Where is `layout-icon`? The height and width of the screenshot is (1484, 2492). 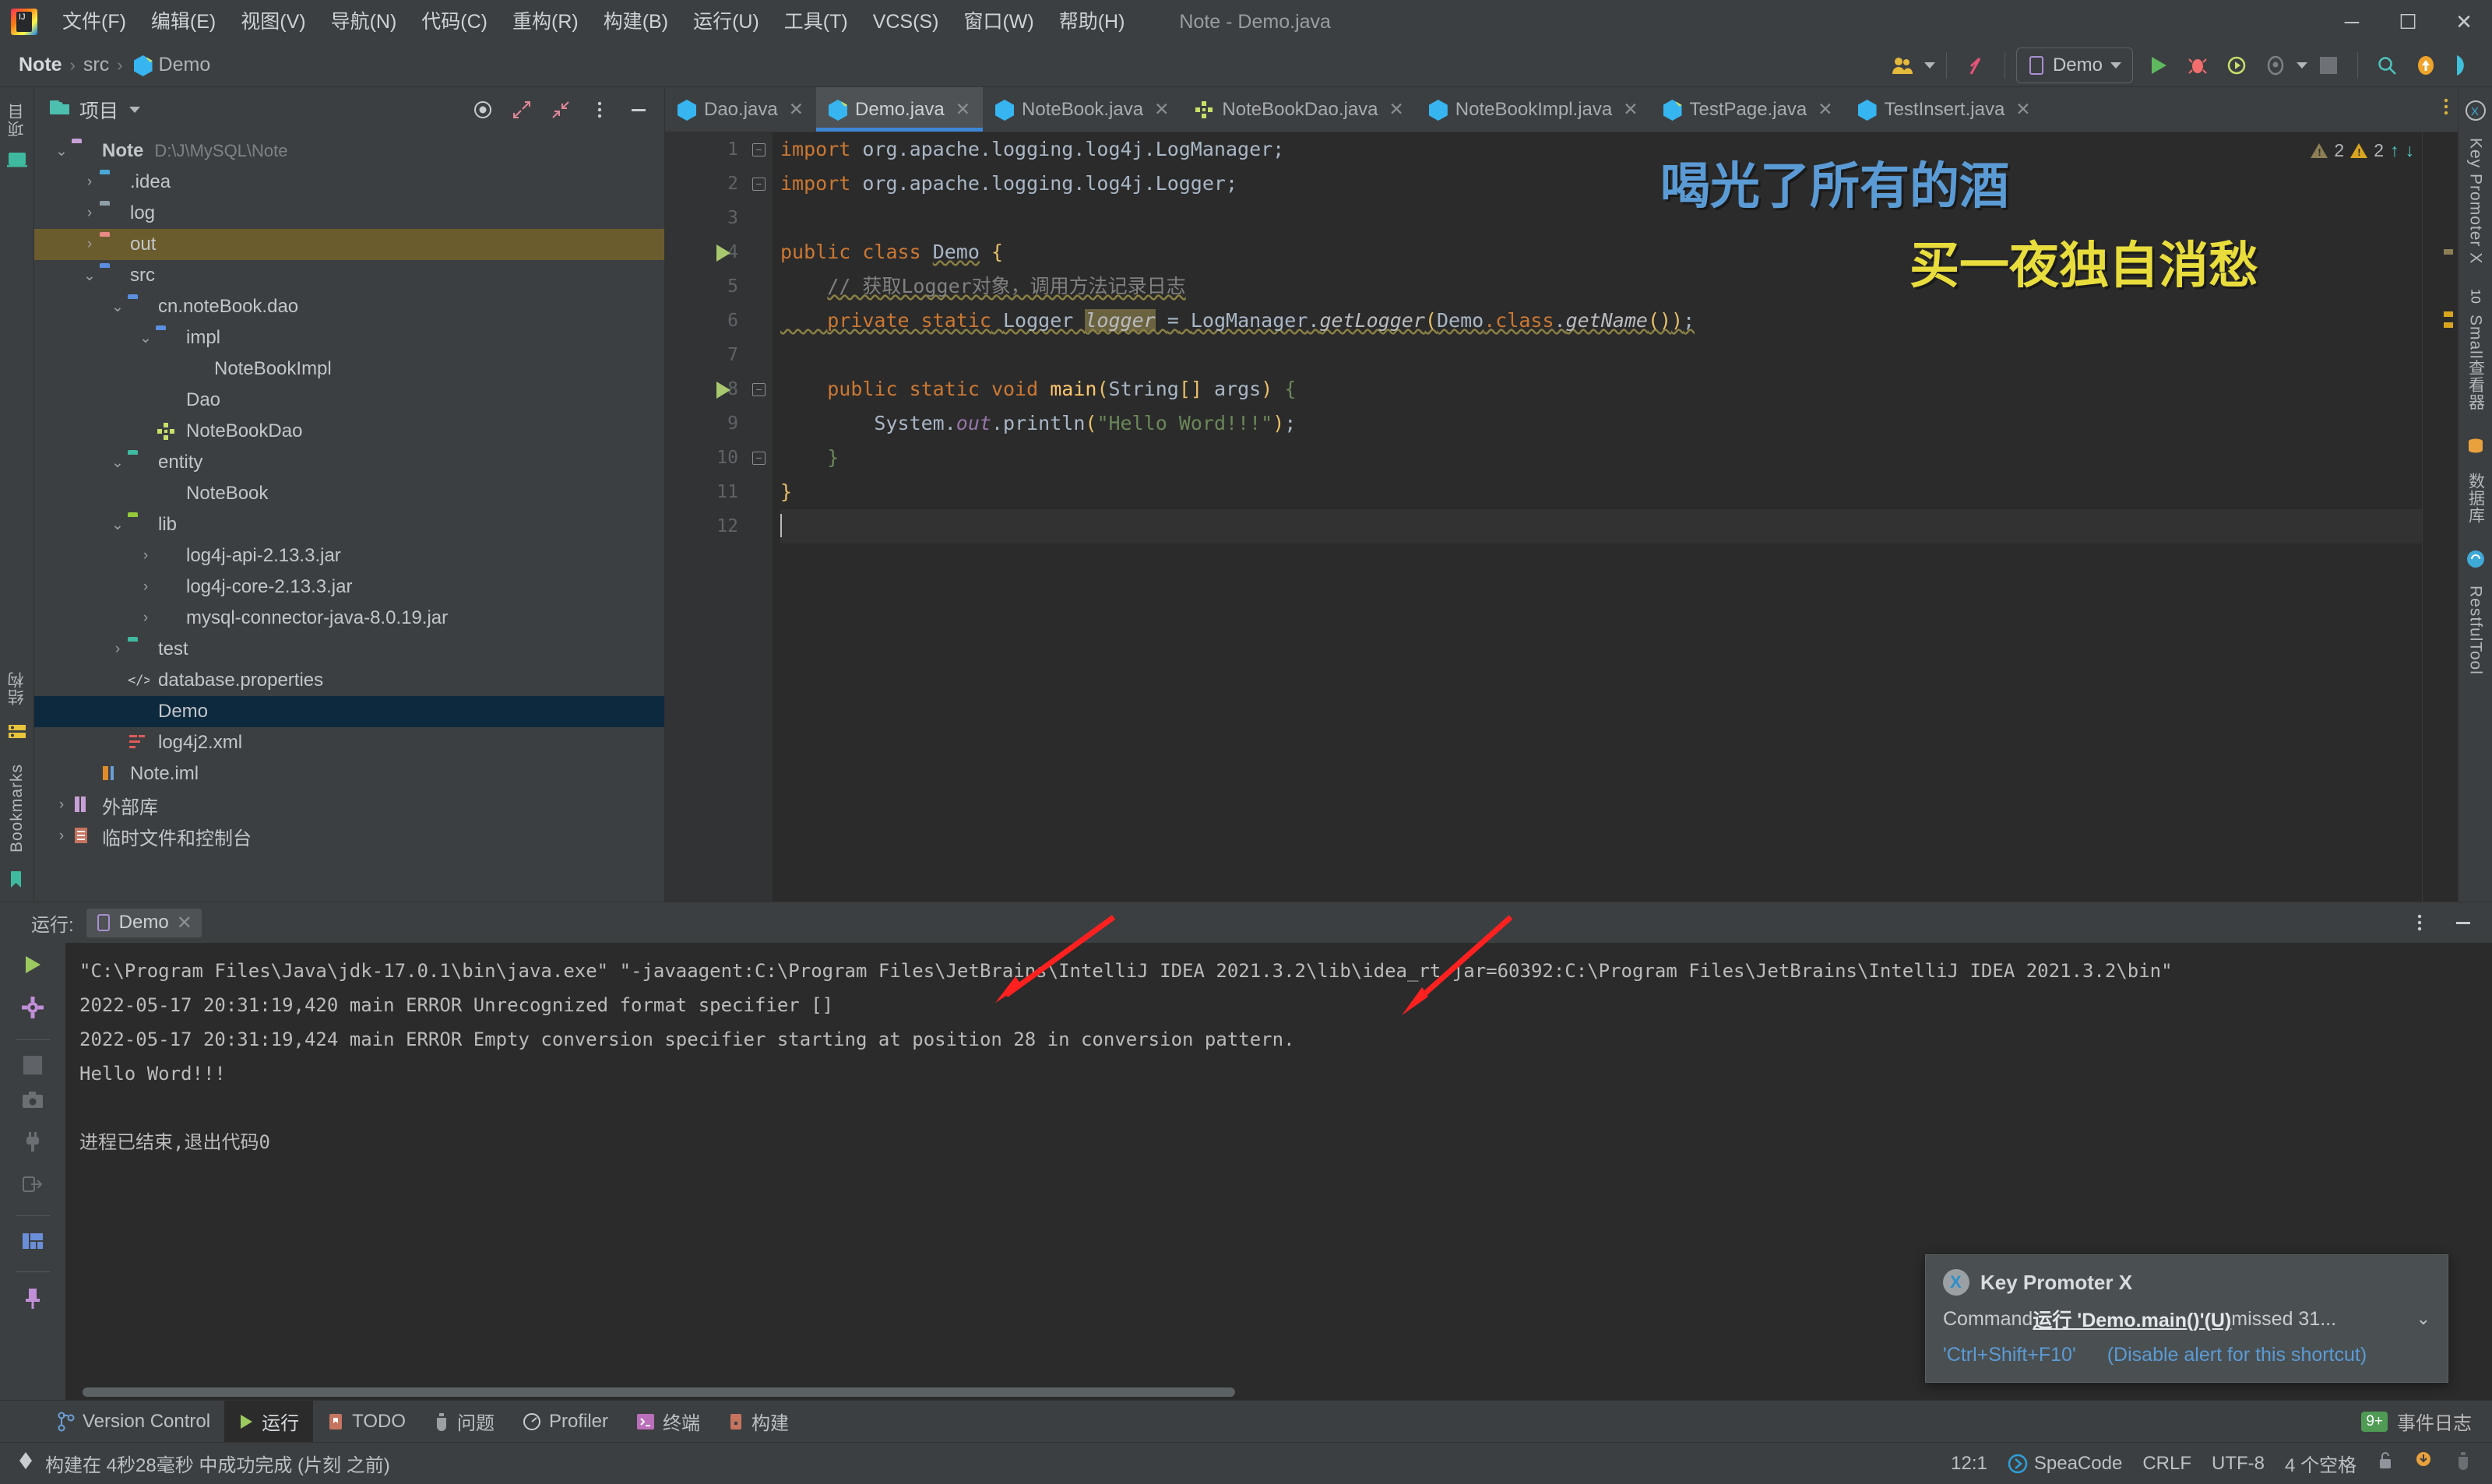 layout-icon is located at coordinates (33, 1244).